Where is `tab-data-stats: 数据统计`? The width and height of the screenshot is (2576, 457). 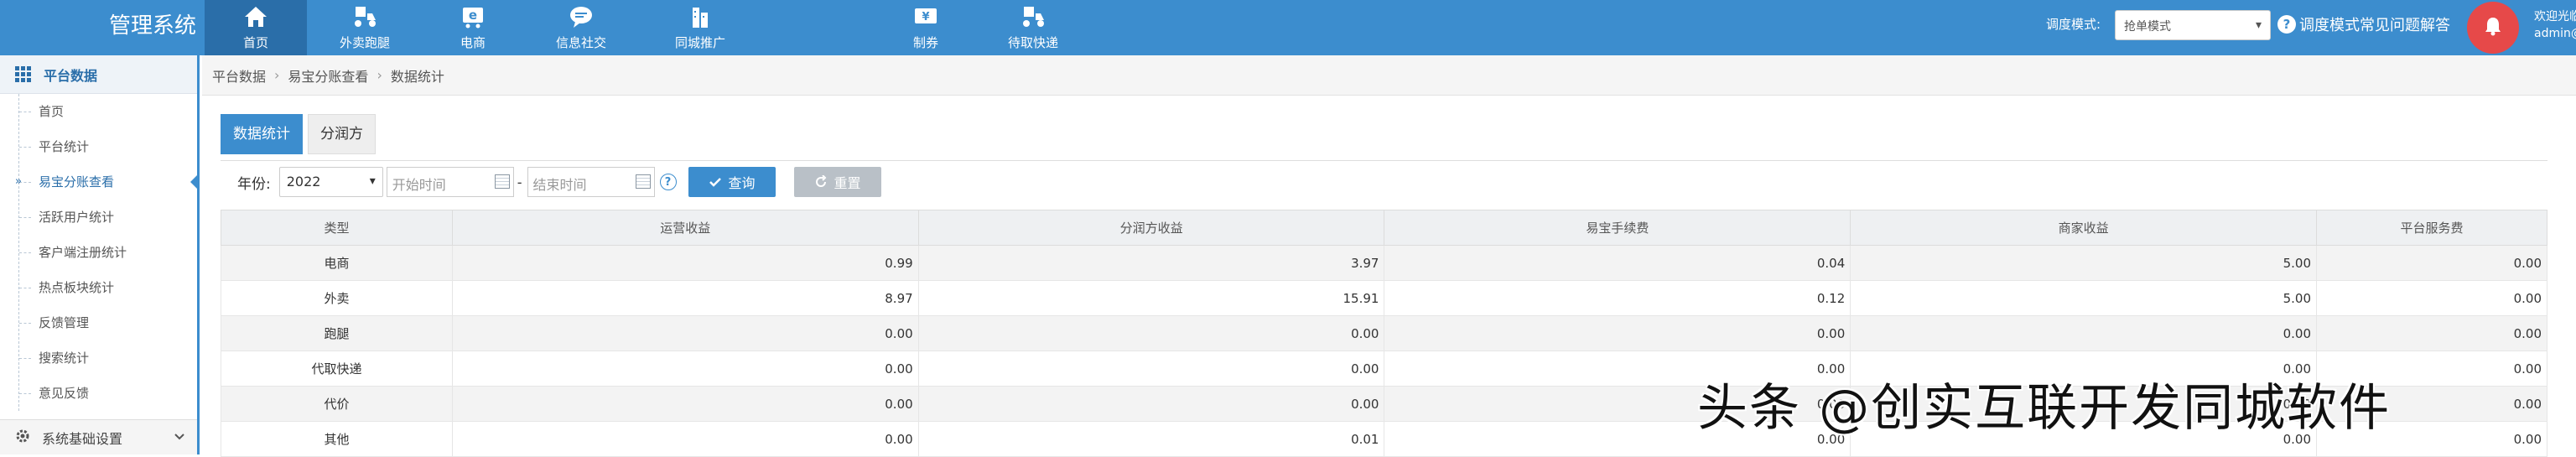
tab-data-stats: 数据统计 is located at coordinates (262, 134).